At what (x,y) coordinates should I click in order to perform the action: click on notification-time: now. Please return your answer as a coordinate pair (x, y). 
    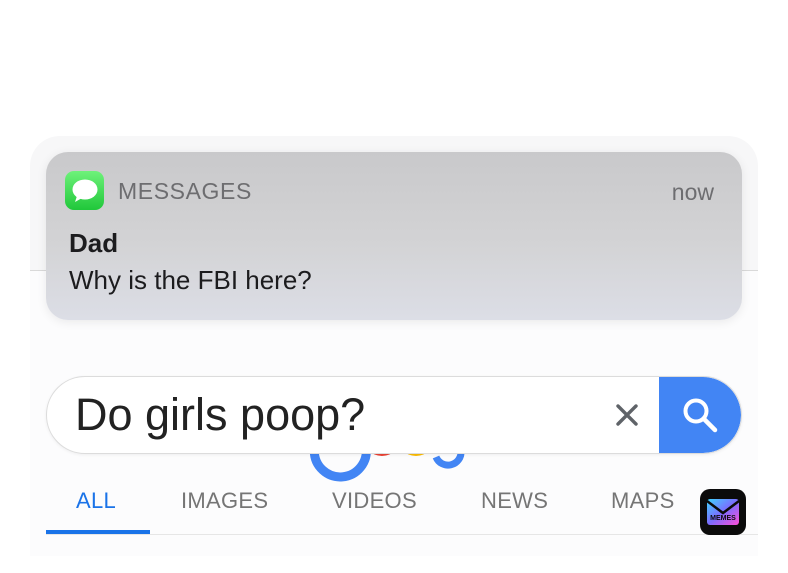
    Looking at the image, I should click on (692, 192).